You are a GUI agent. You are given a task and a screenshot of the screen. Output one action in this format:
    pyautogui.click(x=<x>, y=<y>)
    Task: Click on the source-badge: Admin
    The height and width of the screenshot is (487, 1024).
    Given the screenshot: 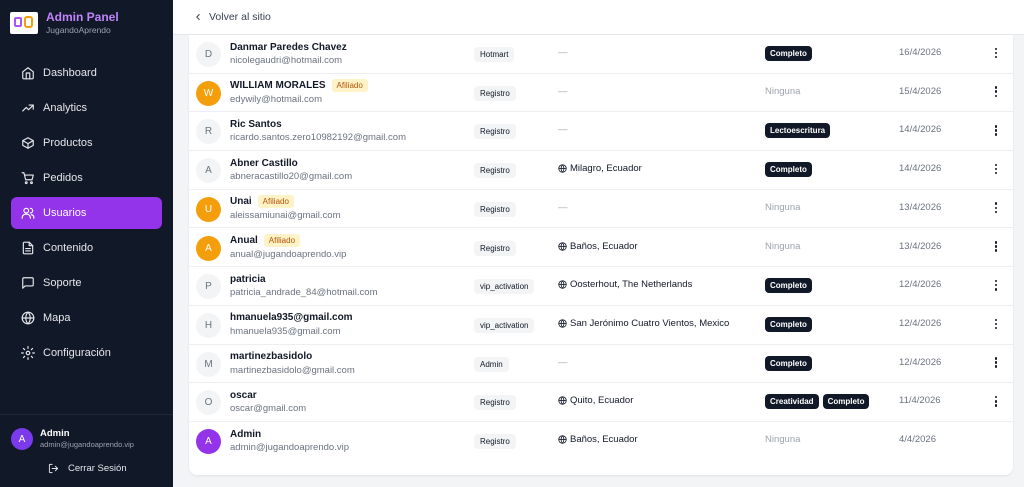 What is the action you would take?
    pyautogui.click(x=491, y=364)
    